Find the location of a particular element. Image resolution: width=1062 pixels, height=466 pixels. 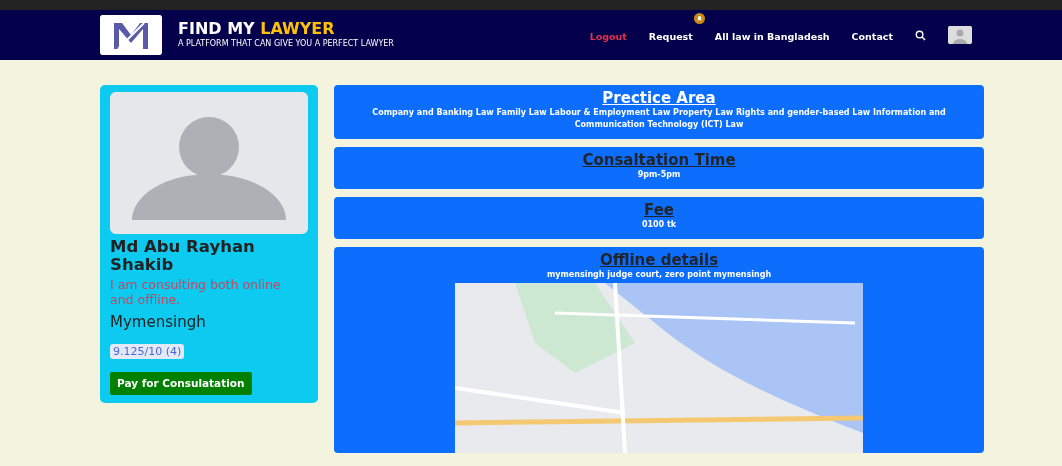

lawyer-name: Md Abu Rayhan Shakib is located at coordinates (183, 256).